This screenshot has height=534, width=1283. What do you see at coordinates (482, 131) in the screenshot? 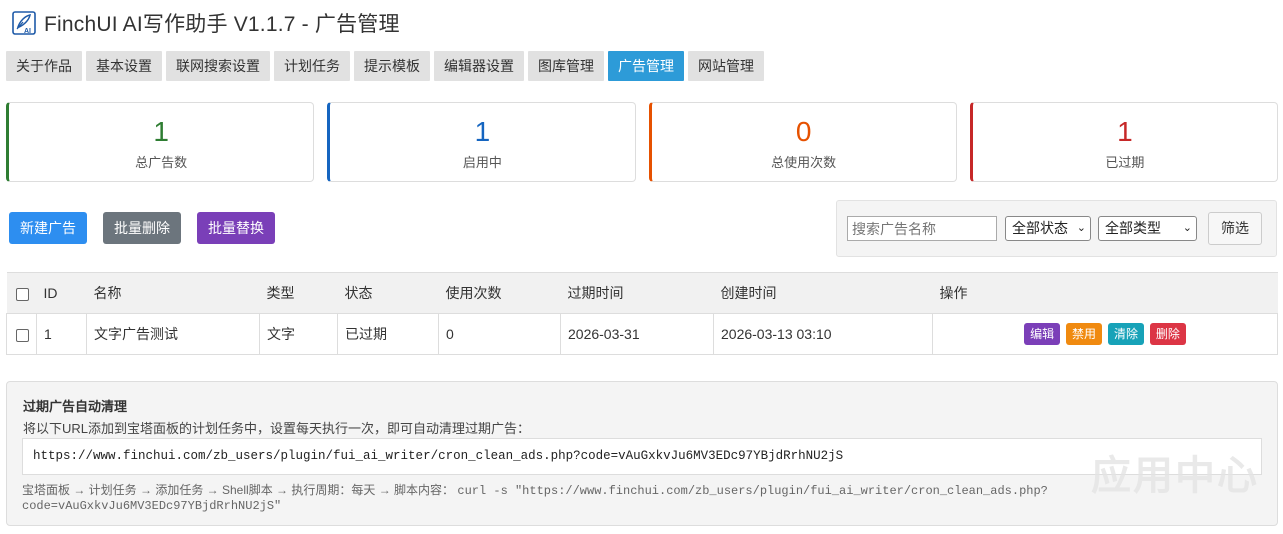
I see `stat-active-value: 1` at bounding box center [482, 131].